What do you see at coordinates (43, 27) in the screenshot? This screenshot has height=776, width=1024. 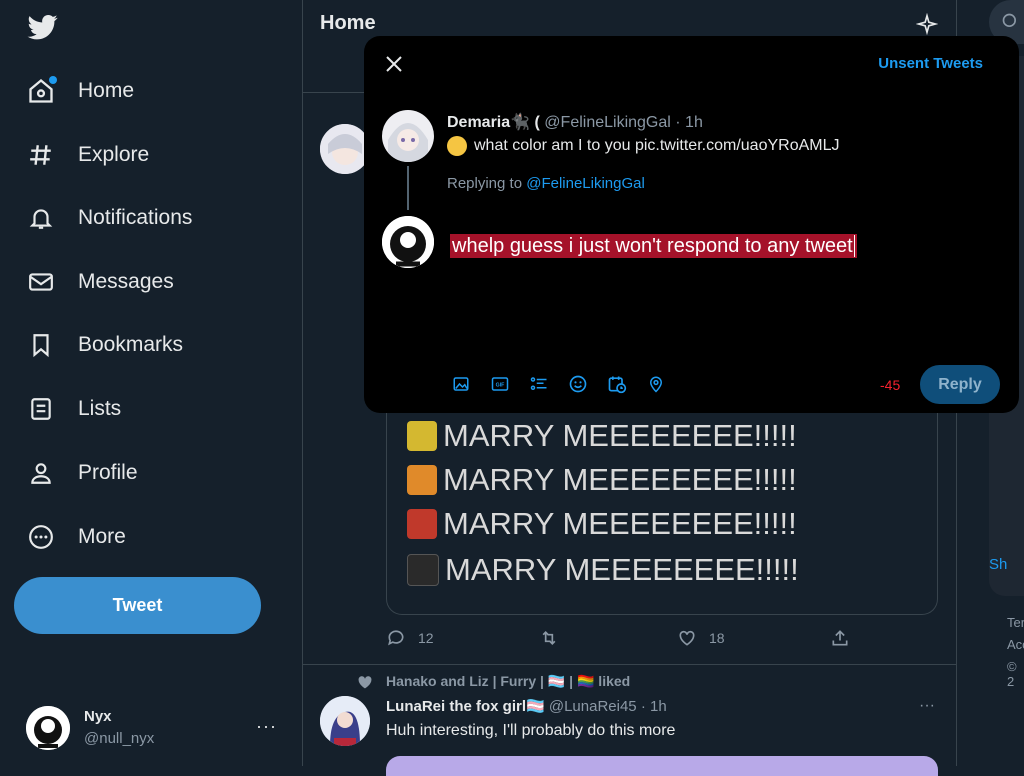 I see `twitter-logo-icon` at bounding box center [43, 27].